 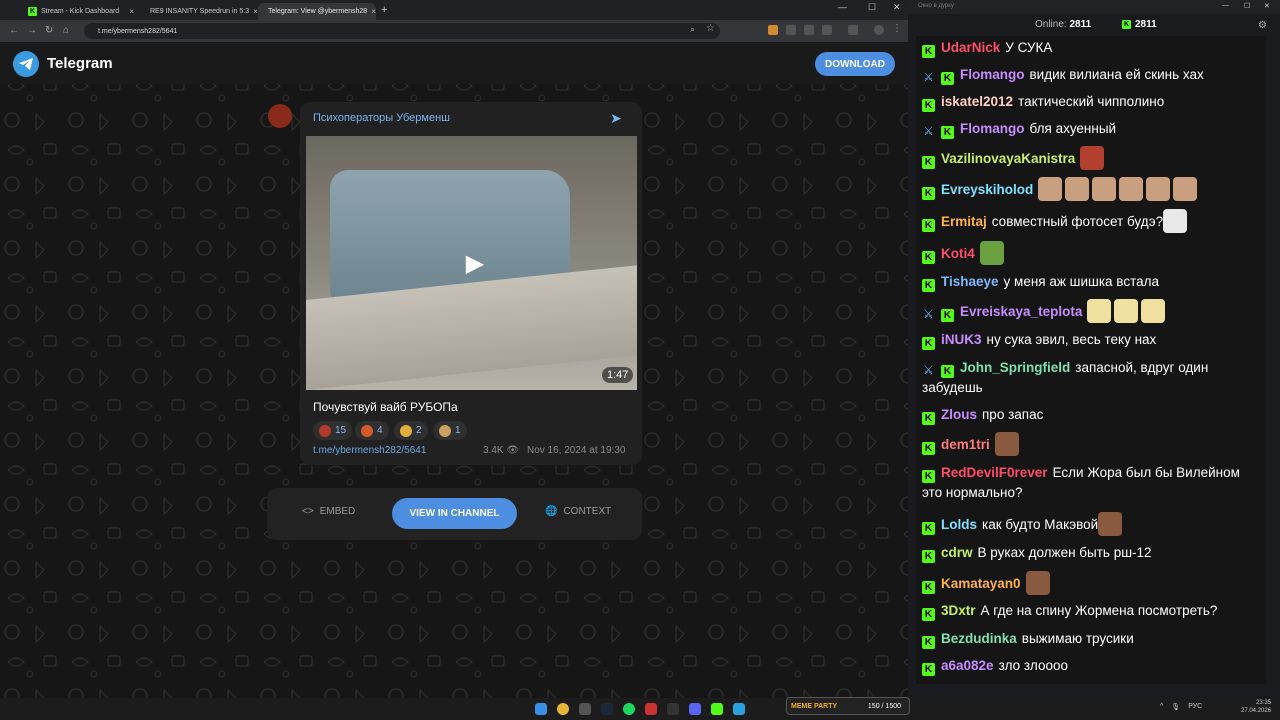 What do you see at coordinates (66, 30) in the screenshot?
I see `home-icon: ⌂` at bounding box center [66, 30].